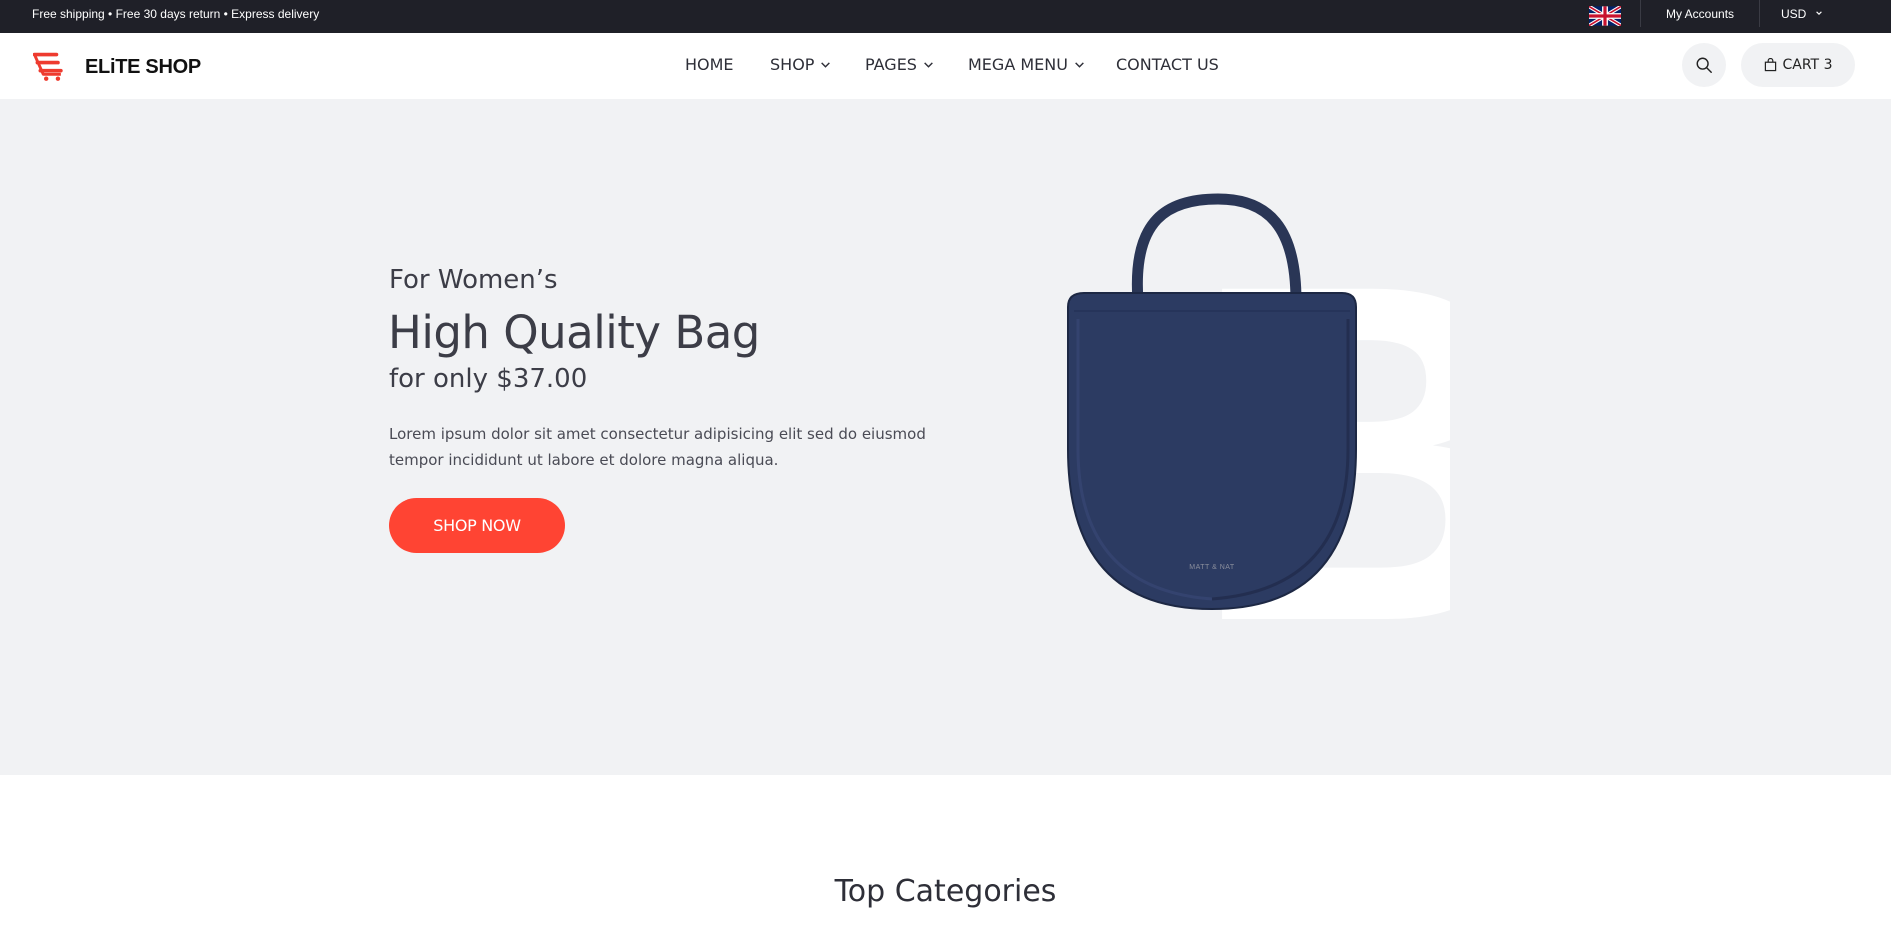  I want to click on my-accounts-link: My Accounts, so click(1700, 14).